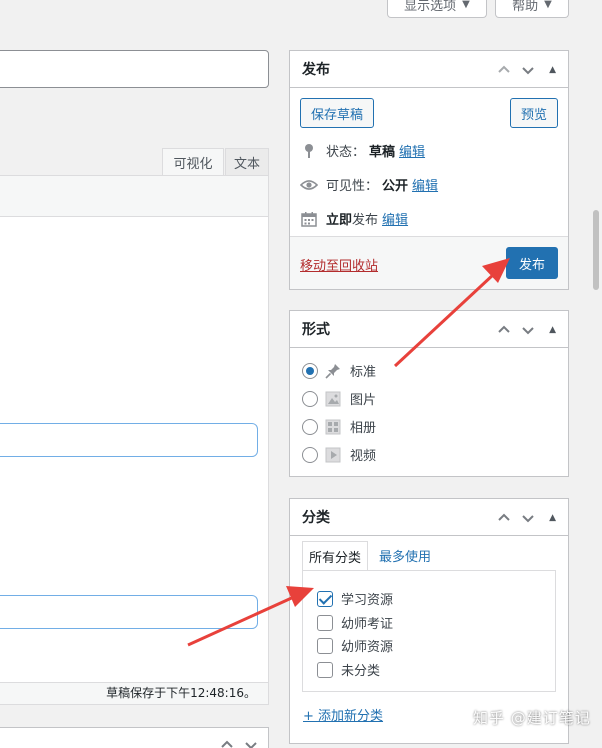  I want to click on format-label: 标准, so click(363, 372).